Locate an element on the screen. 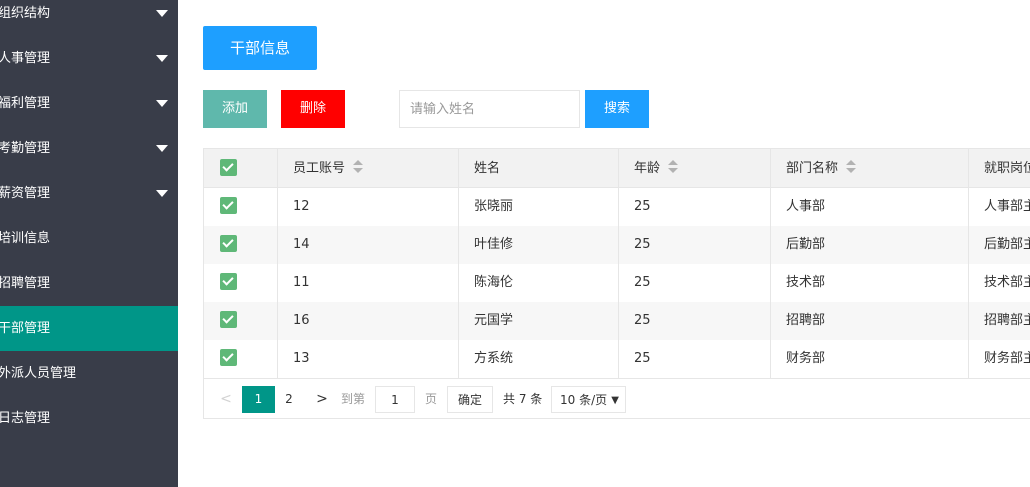  add-button: 添加 is located at coordinates (235, 109).